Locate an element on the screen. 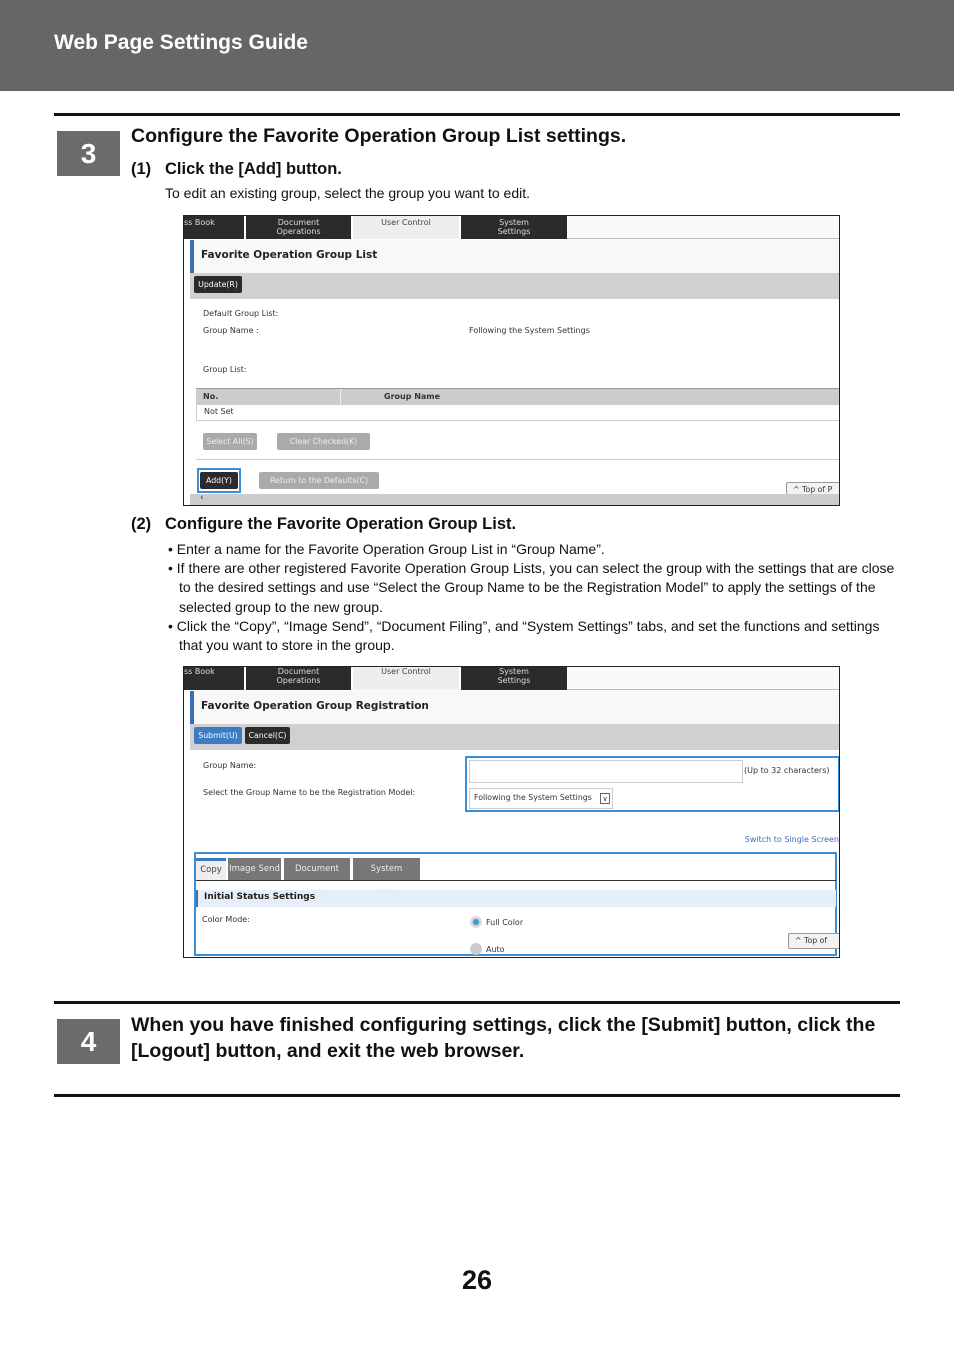 The width and height of the screenshot is (954, 1350). page-number: 26 is located at coordinates (477, 1280).